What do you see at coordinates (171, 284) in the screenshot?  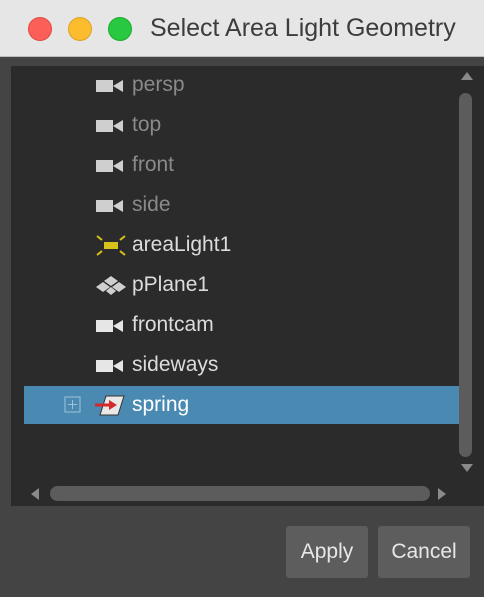 I see `outliner-item-label: pPlane1` at bounding box center [171, 284].